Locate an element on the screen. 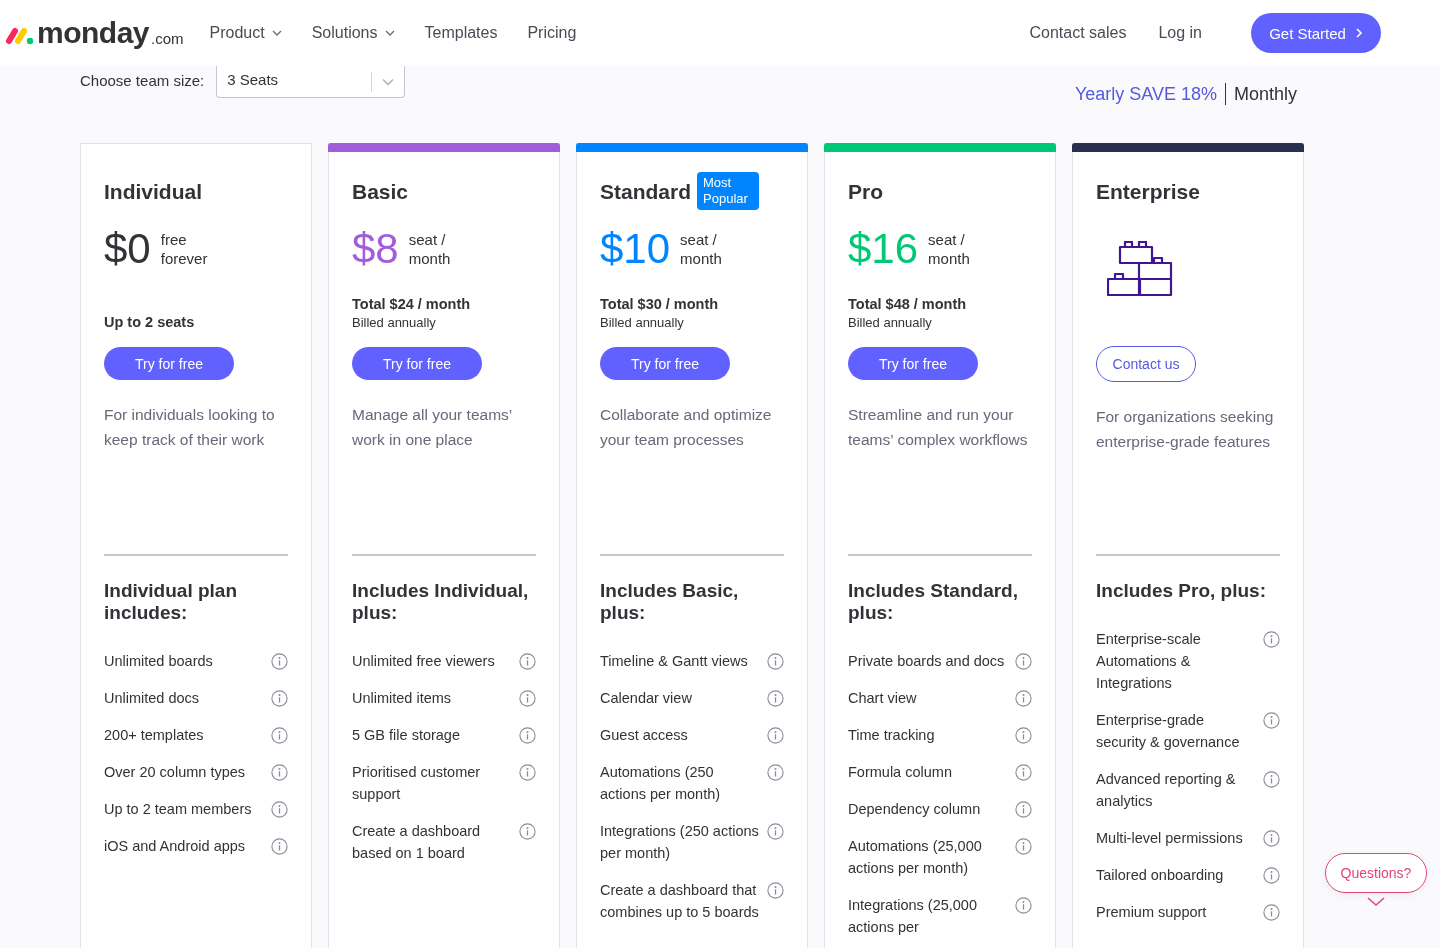  feature-text: Tailored onboarding is located at coordinates (1160, 875).